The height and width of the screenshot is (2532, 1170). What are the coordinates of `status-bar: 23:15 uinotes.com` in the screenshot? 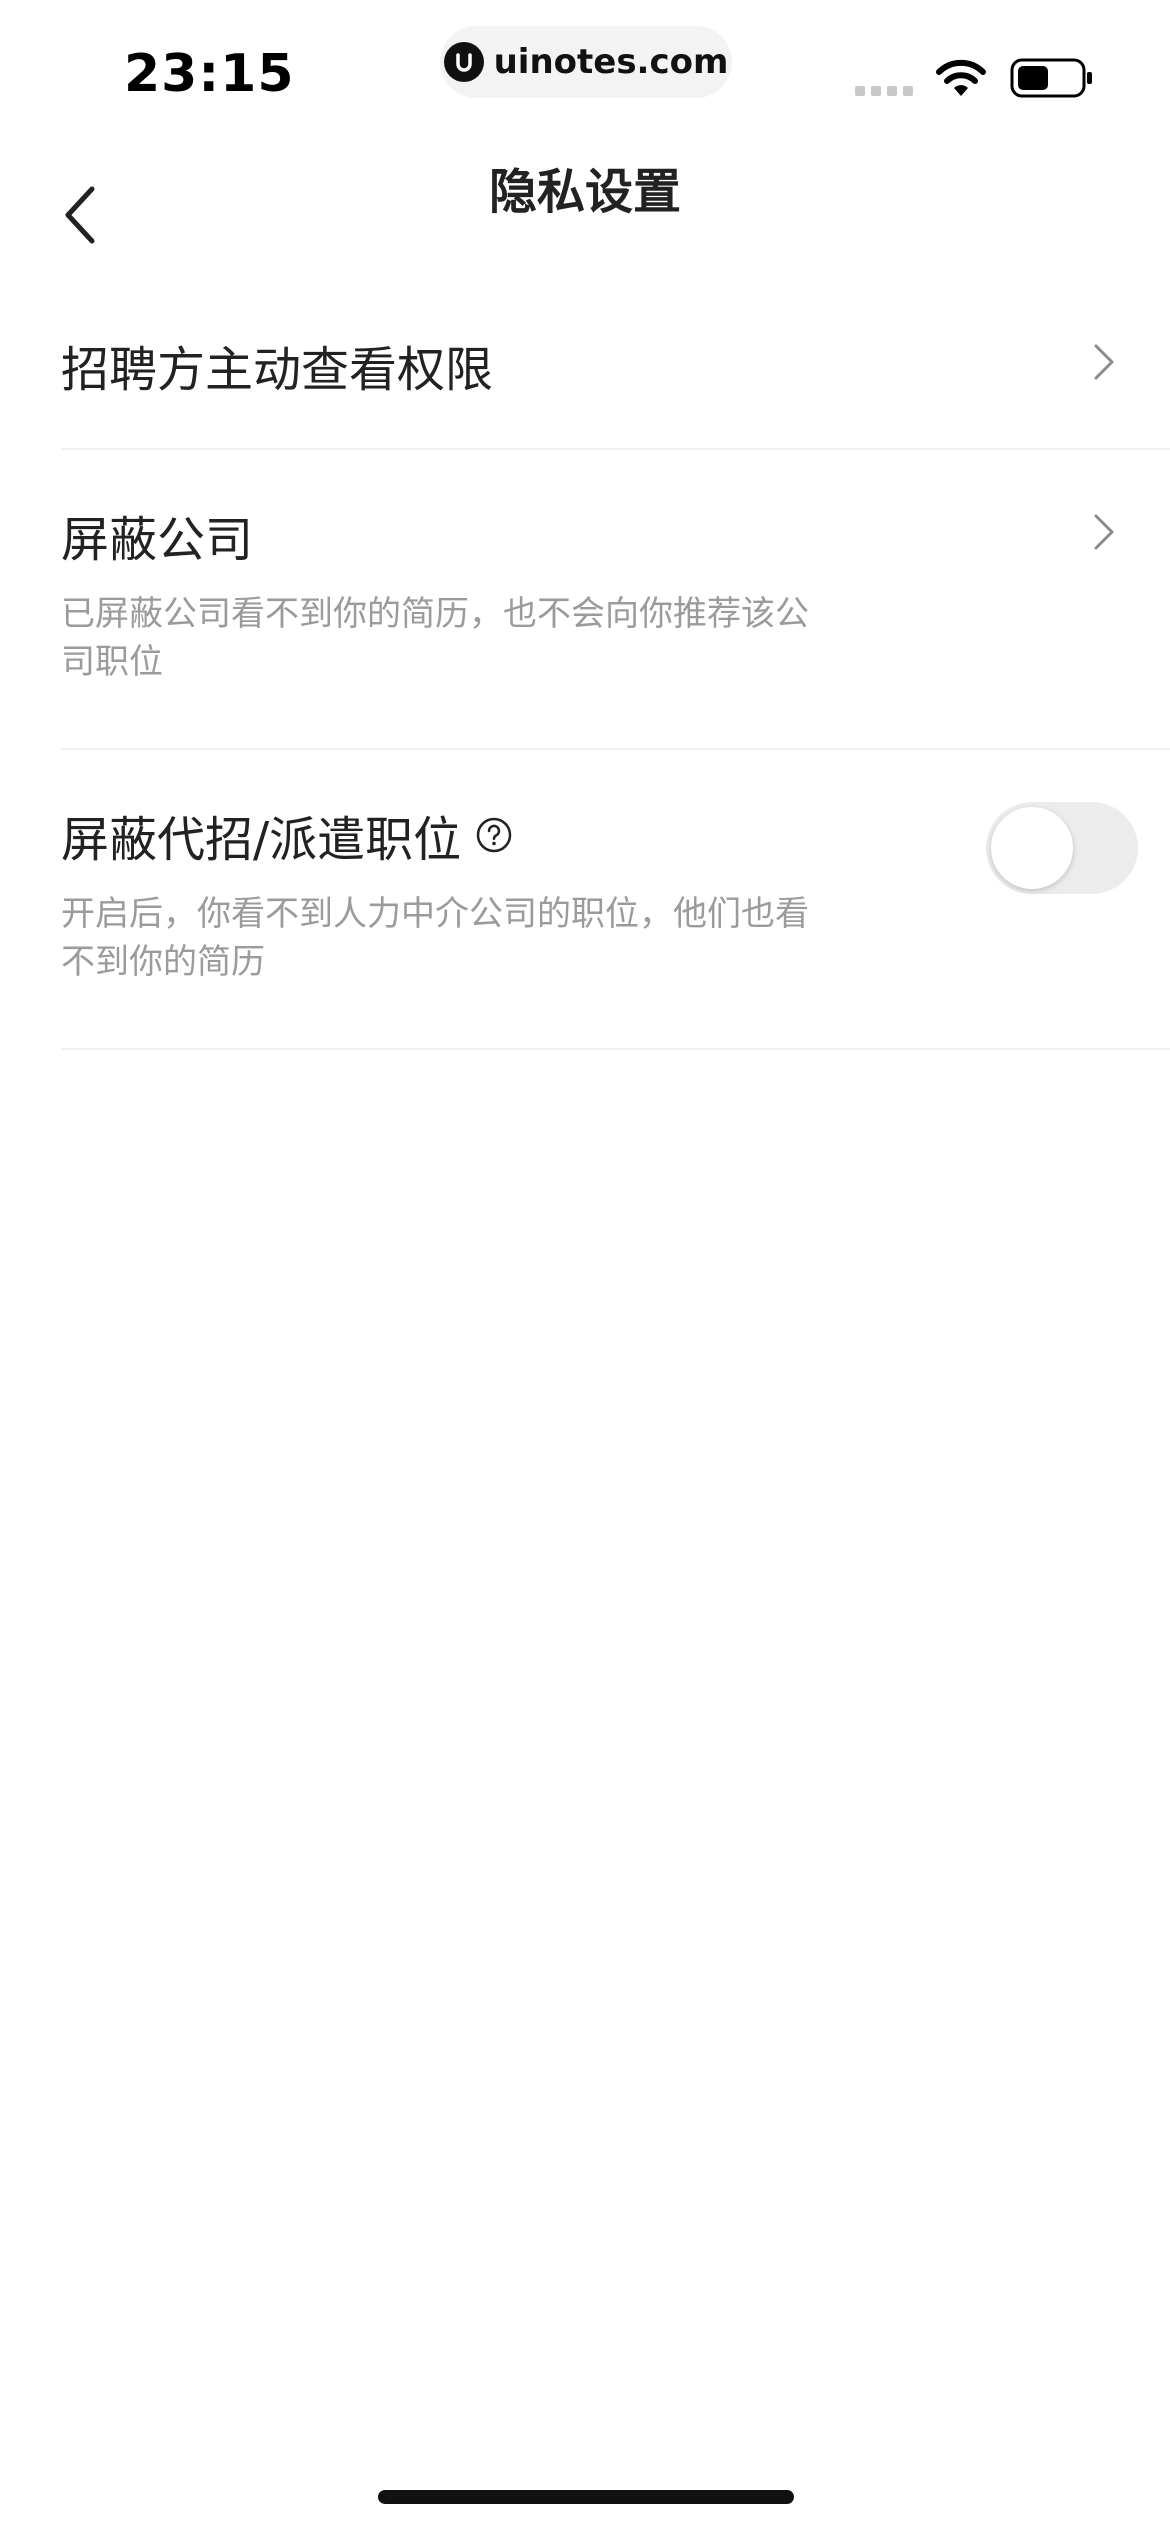 It's located at (585, 65).